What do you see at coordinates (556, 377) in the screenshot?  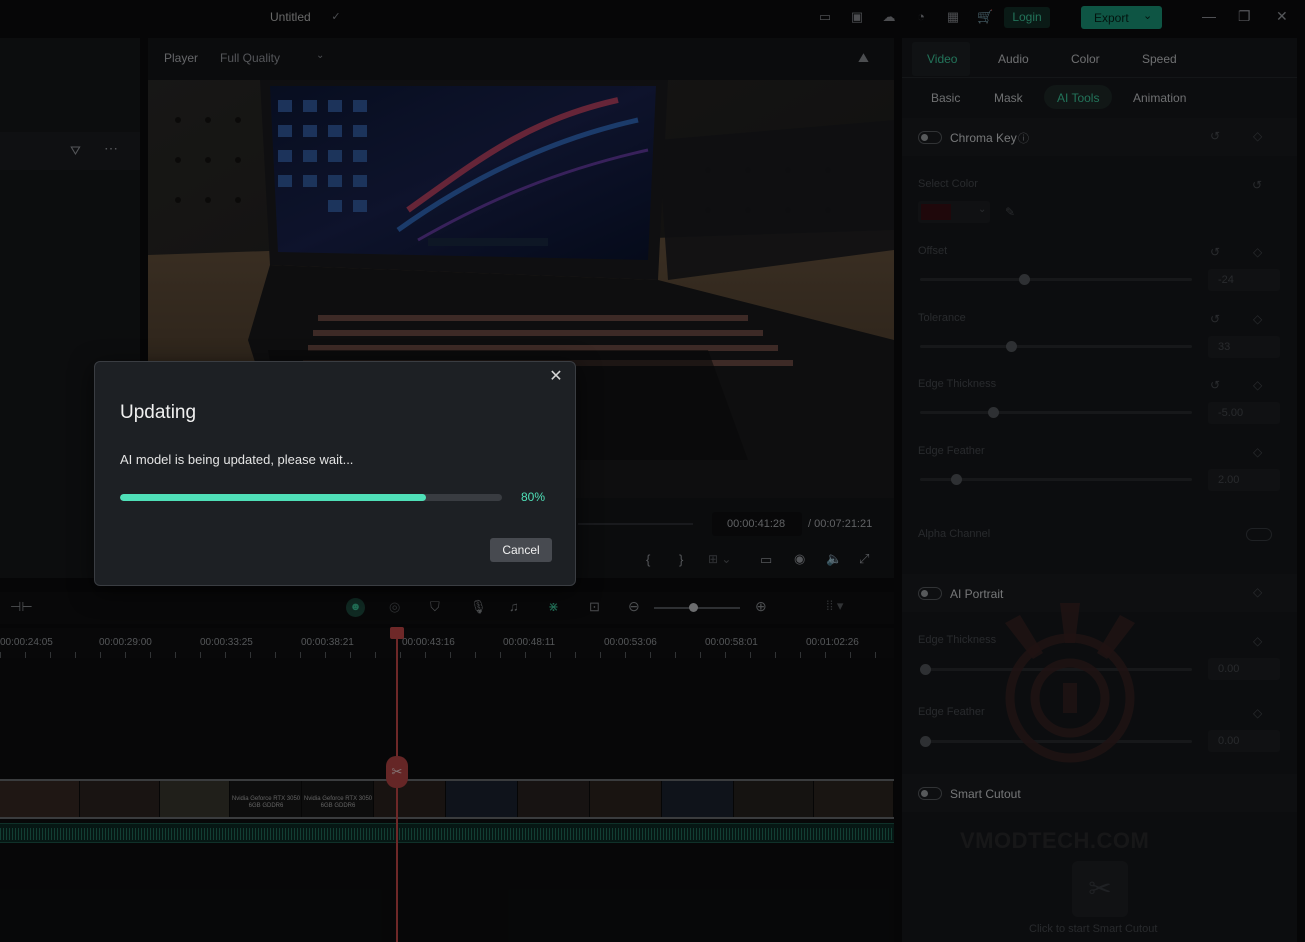 I see `close-icon: ✕` at bounding box center [556, 377].